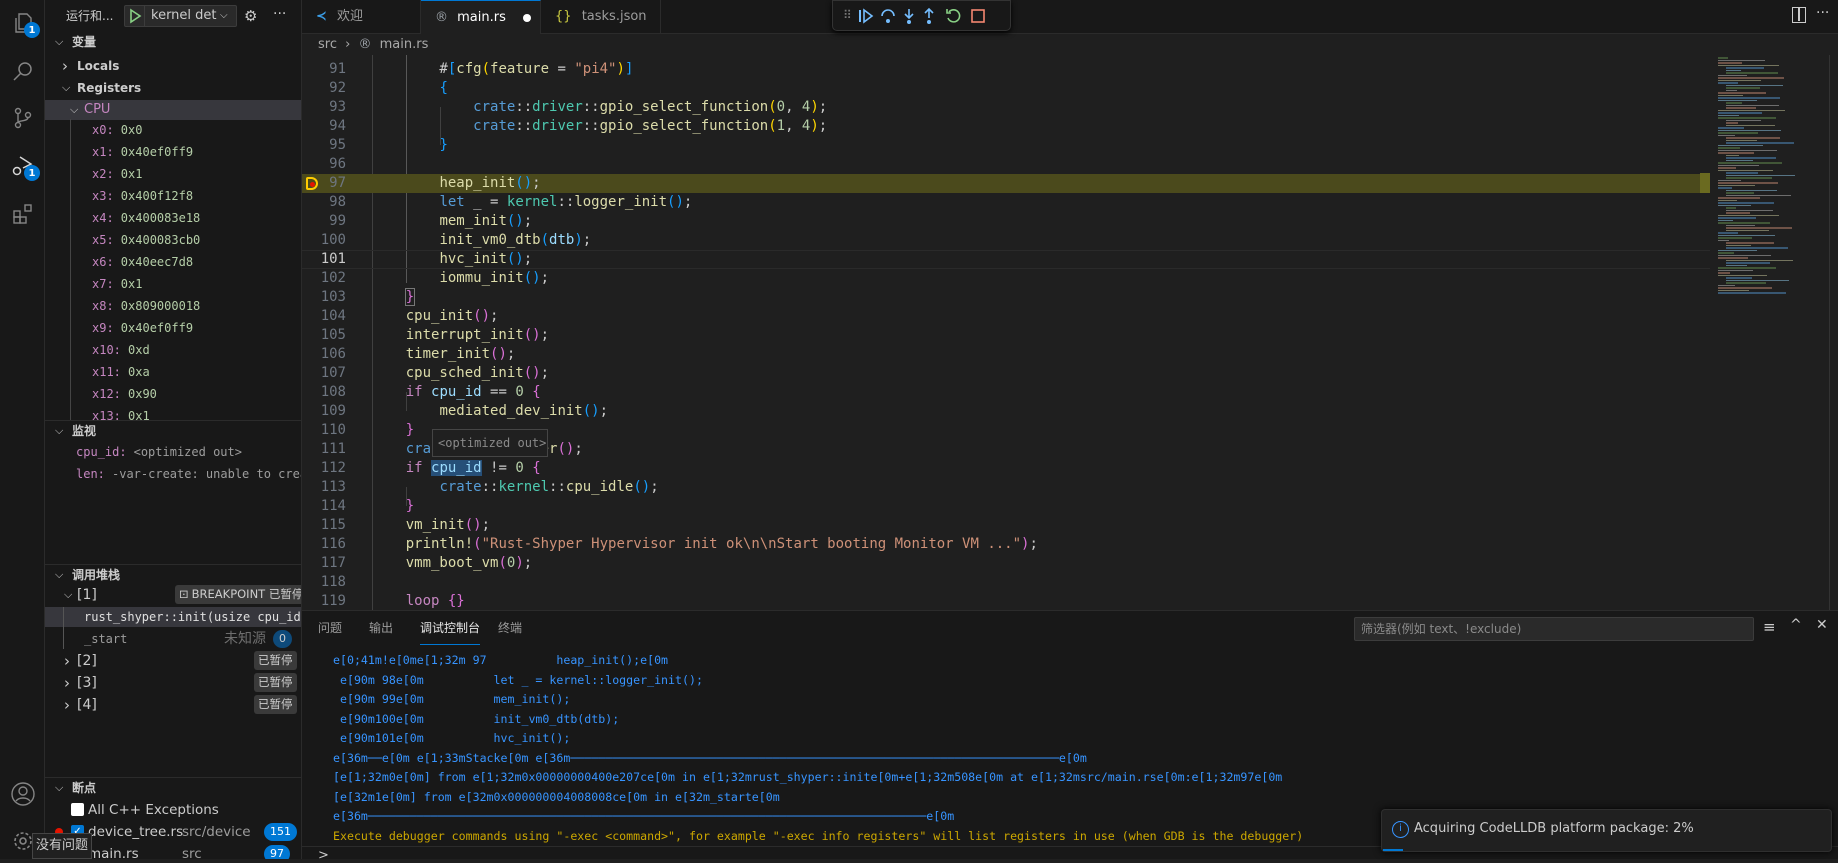 The width and height of the screenshot is (1838, 863). What do you see at coordinates (1829, 332) in the screenshot?
I see `vertical-scrollbar` at bounding box center [1829, 332].